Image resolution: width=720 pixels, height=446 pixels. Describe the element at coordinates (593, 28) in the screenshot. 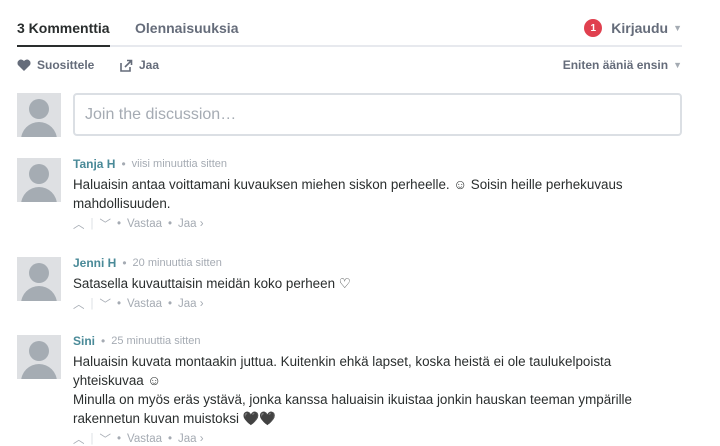

I see `notification-badge: 1` at that location.